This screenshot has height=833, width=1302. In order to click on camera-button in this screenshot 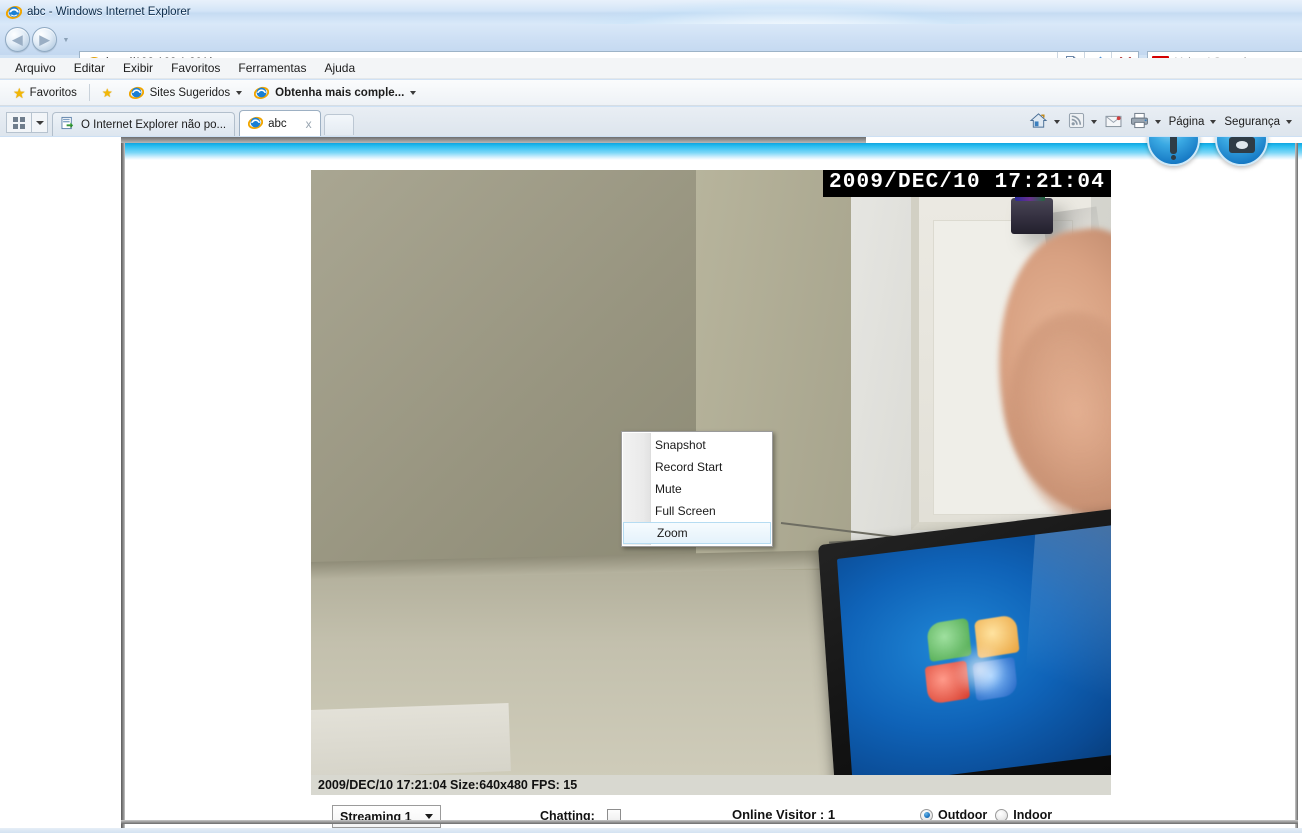, I will do `click(1241, 151)`.